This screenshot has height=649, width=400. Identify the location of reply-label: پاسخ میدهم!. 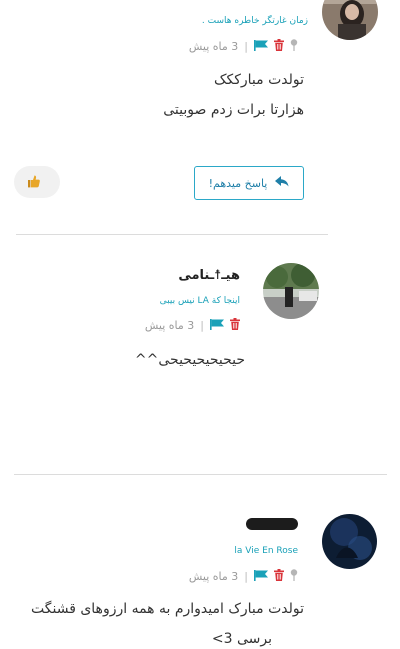
(238, 183).